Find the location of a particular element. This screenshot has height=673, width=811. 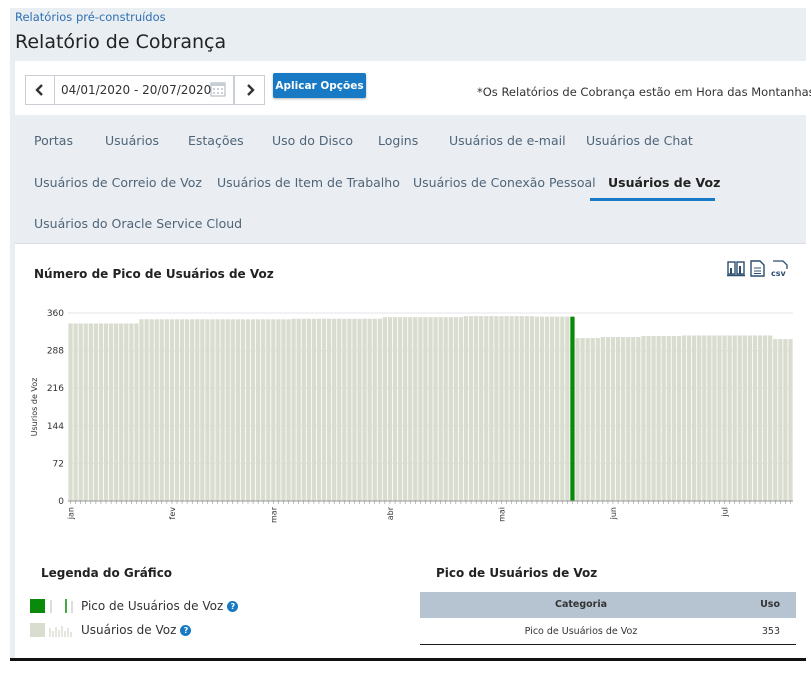

tab-usuarios-de-conexao-pessoal: Usuários de Conexão Pessoal is located at coordinates (504, 182).